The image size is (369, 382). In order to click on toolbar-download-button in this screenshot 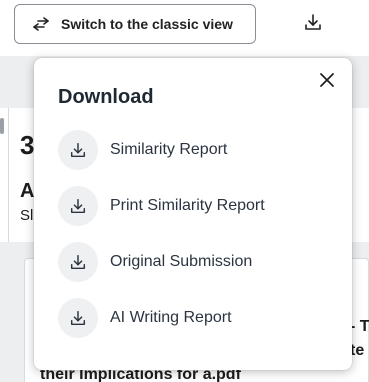, I will do `click(313, 24)`.